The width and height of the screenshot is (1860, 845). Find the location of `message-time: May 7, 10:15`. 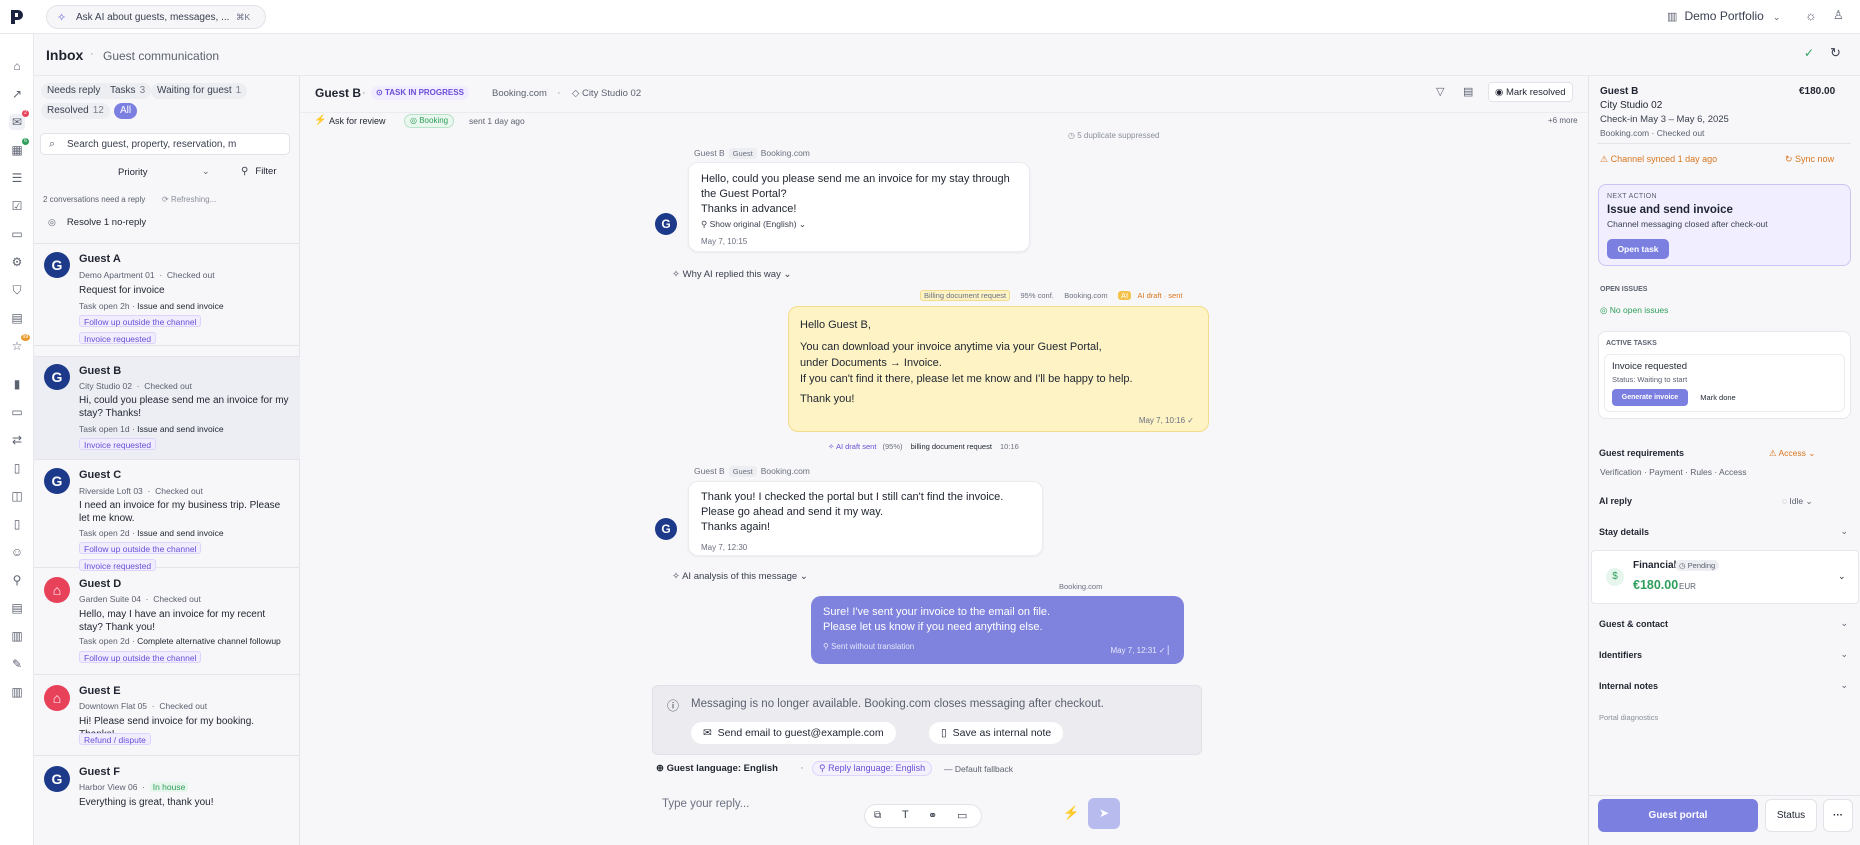

message-time: May 7, 10:15 is located at coordinates (724, 241).